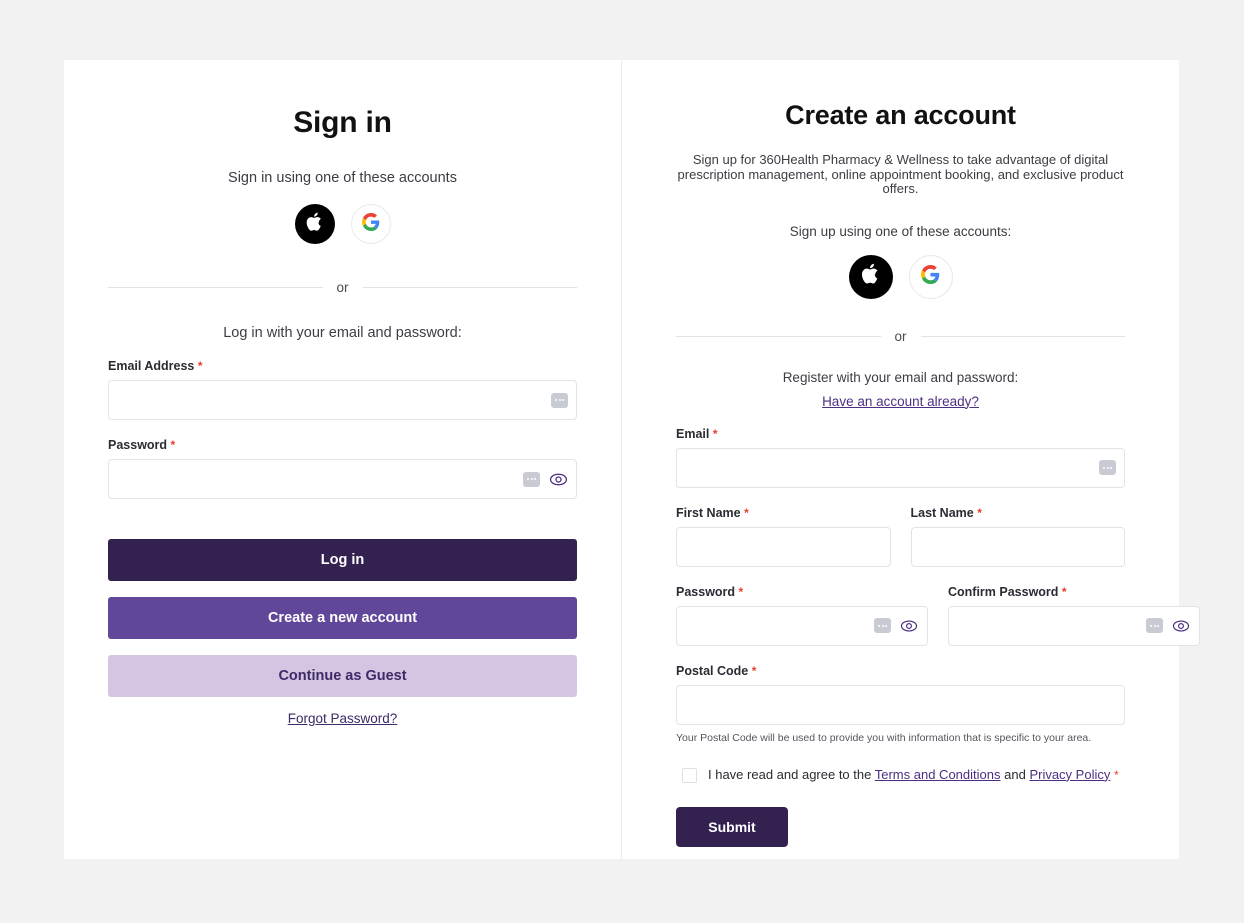  I want to click on signin-or-divider: or, so click(343, 287).